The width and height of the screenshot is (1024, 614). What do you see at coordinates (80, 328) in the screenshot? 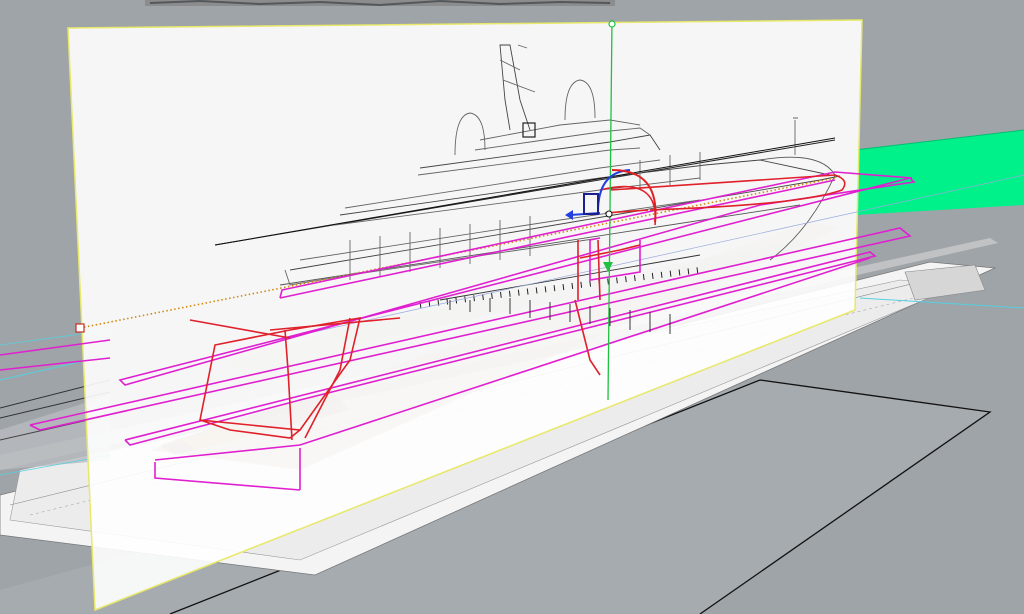
I see `control-point-icon` at bounding box center [80, 328].